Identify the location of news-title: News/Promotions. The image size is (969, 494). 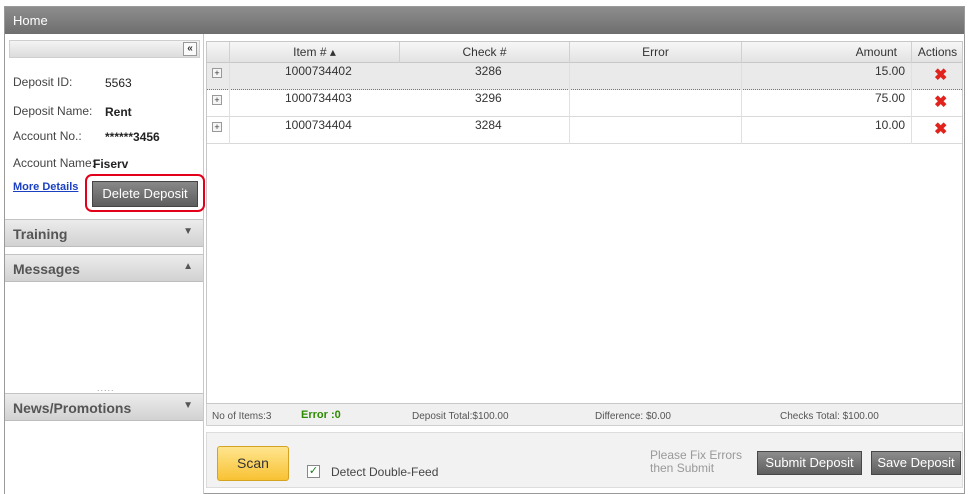
(72, 408).